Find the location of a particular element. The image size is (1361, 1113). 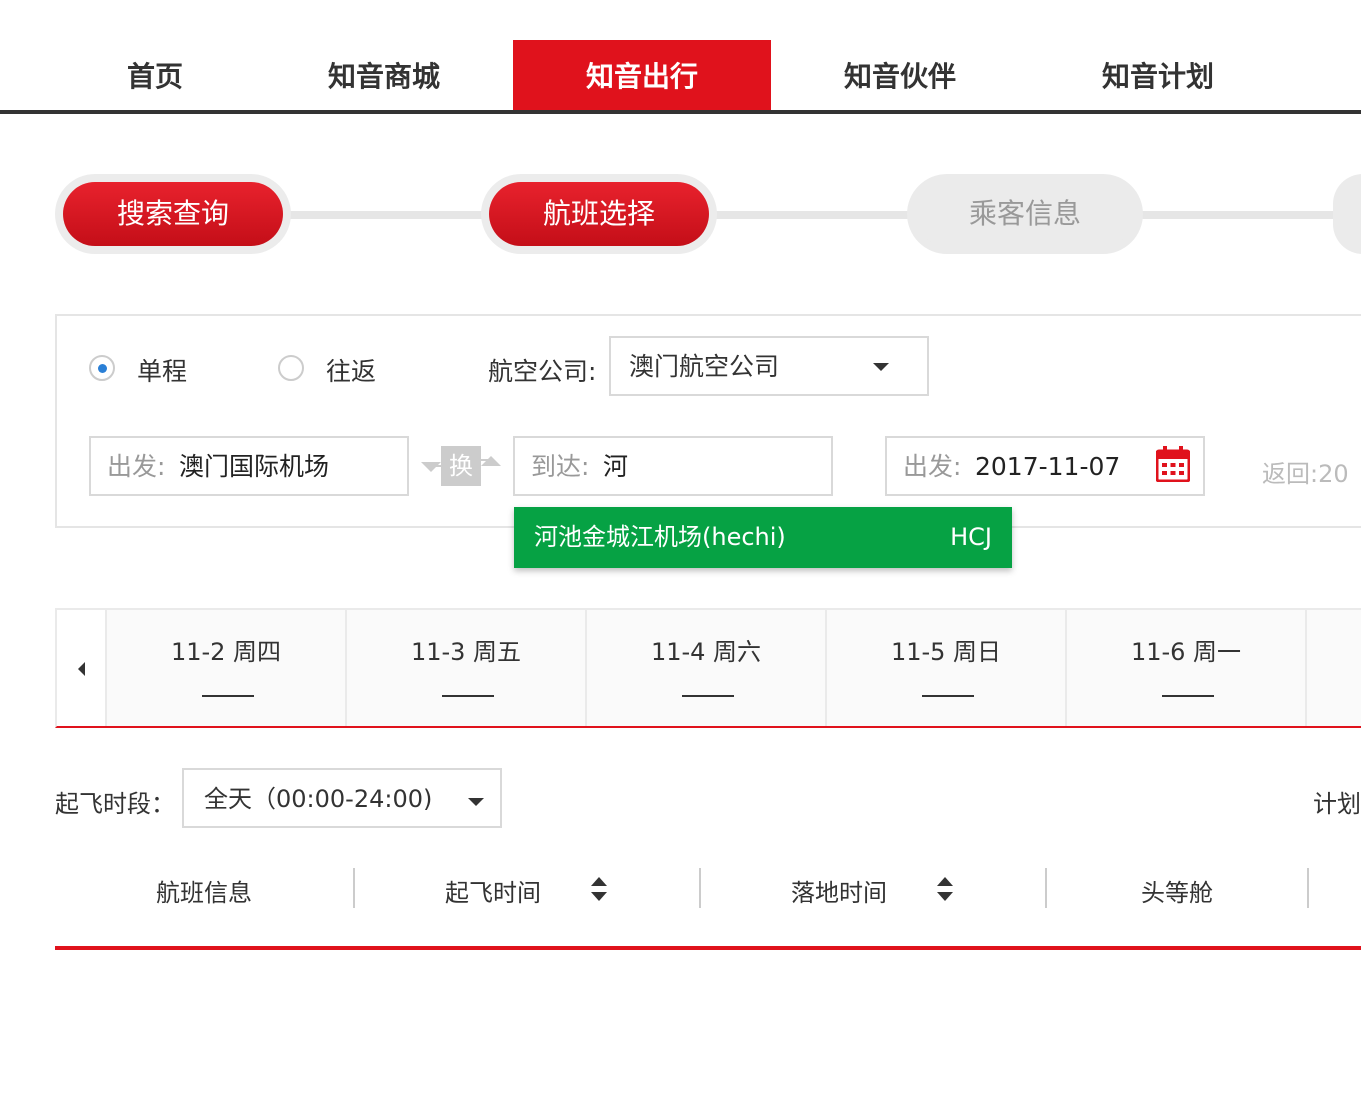

step-flight-select-label: 航班选择 is located at coordinates (599, 214).